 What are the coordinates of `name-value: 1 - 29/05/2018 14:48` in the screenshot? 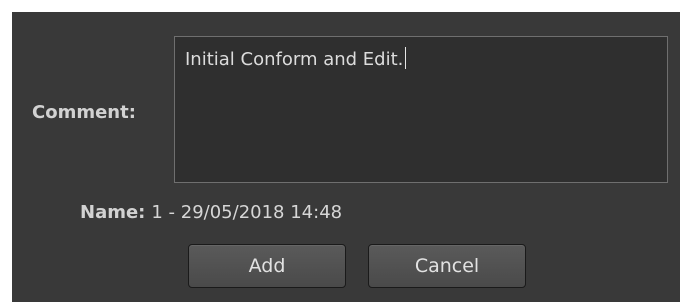 It's located at (247, 212).